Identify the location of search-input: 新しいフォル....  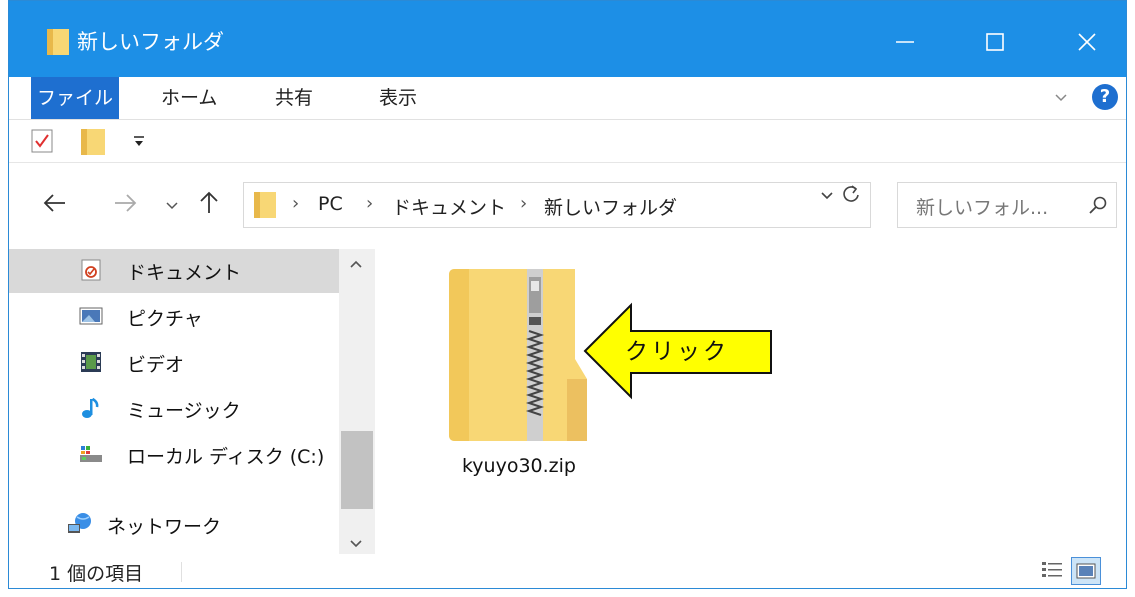
(982, 206).